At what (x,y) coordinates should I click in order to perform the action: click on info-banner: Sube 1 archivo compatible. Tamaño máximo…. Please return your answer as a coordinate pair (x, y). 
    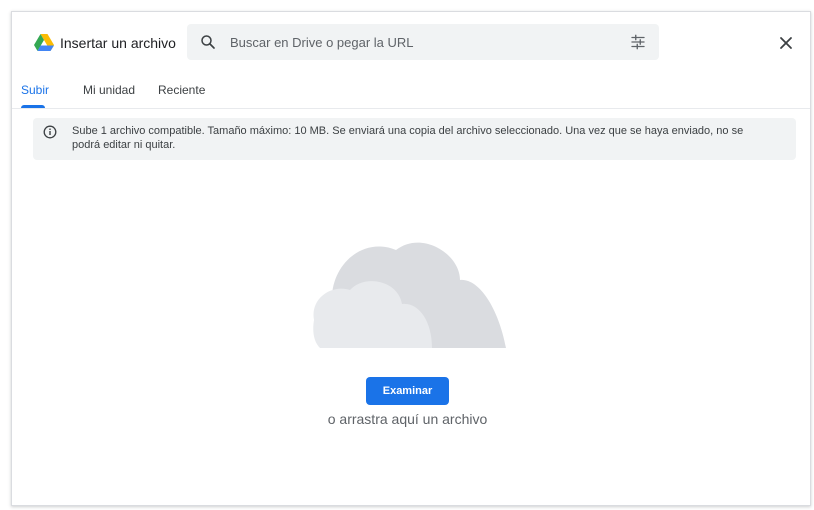
    Looking at the image, I should click on (414, 139).